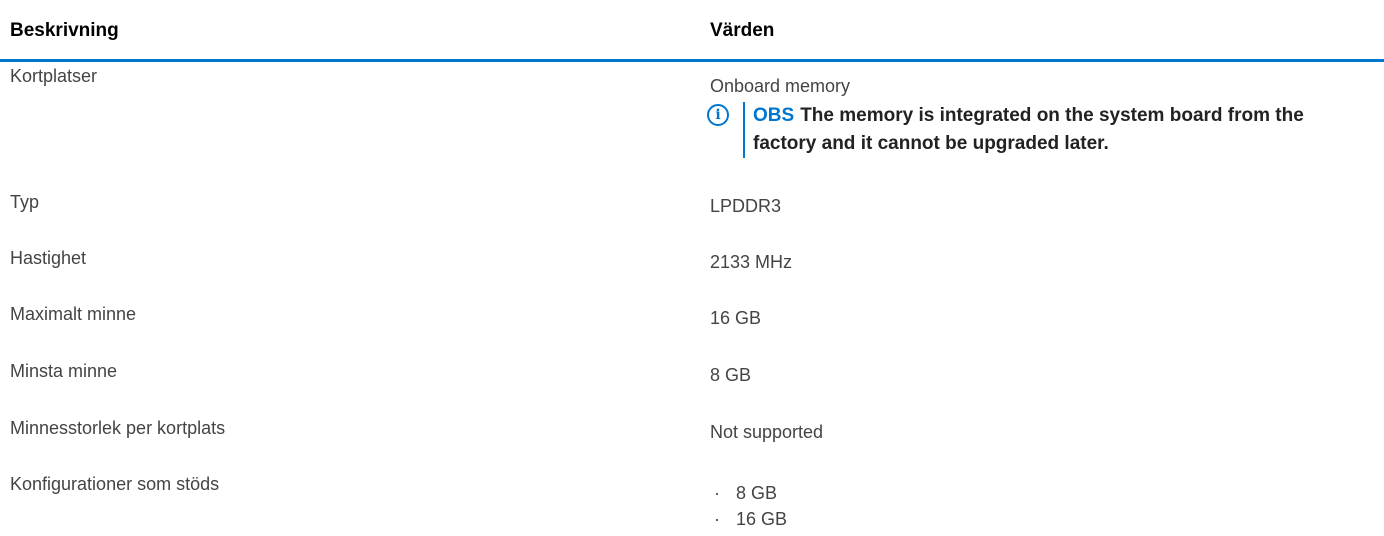 The width and height of the screenshot is (1384, 536). I want to click on row-description: Minnesstorlek per kortplats, so click(118, 428).